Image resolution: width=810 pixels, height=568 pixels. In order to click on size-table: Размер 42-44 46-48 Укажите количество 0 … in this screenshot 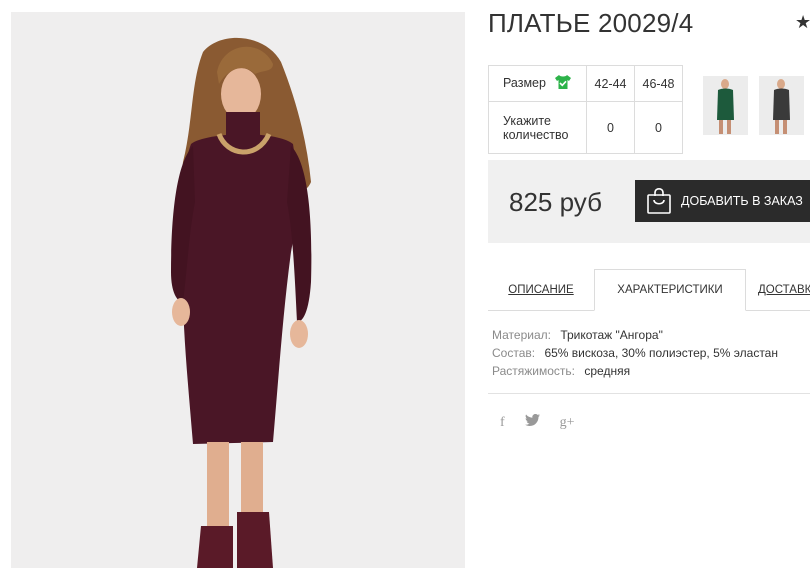, I will do `click(585, 109)`.